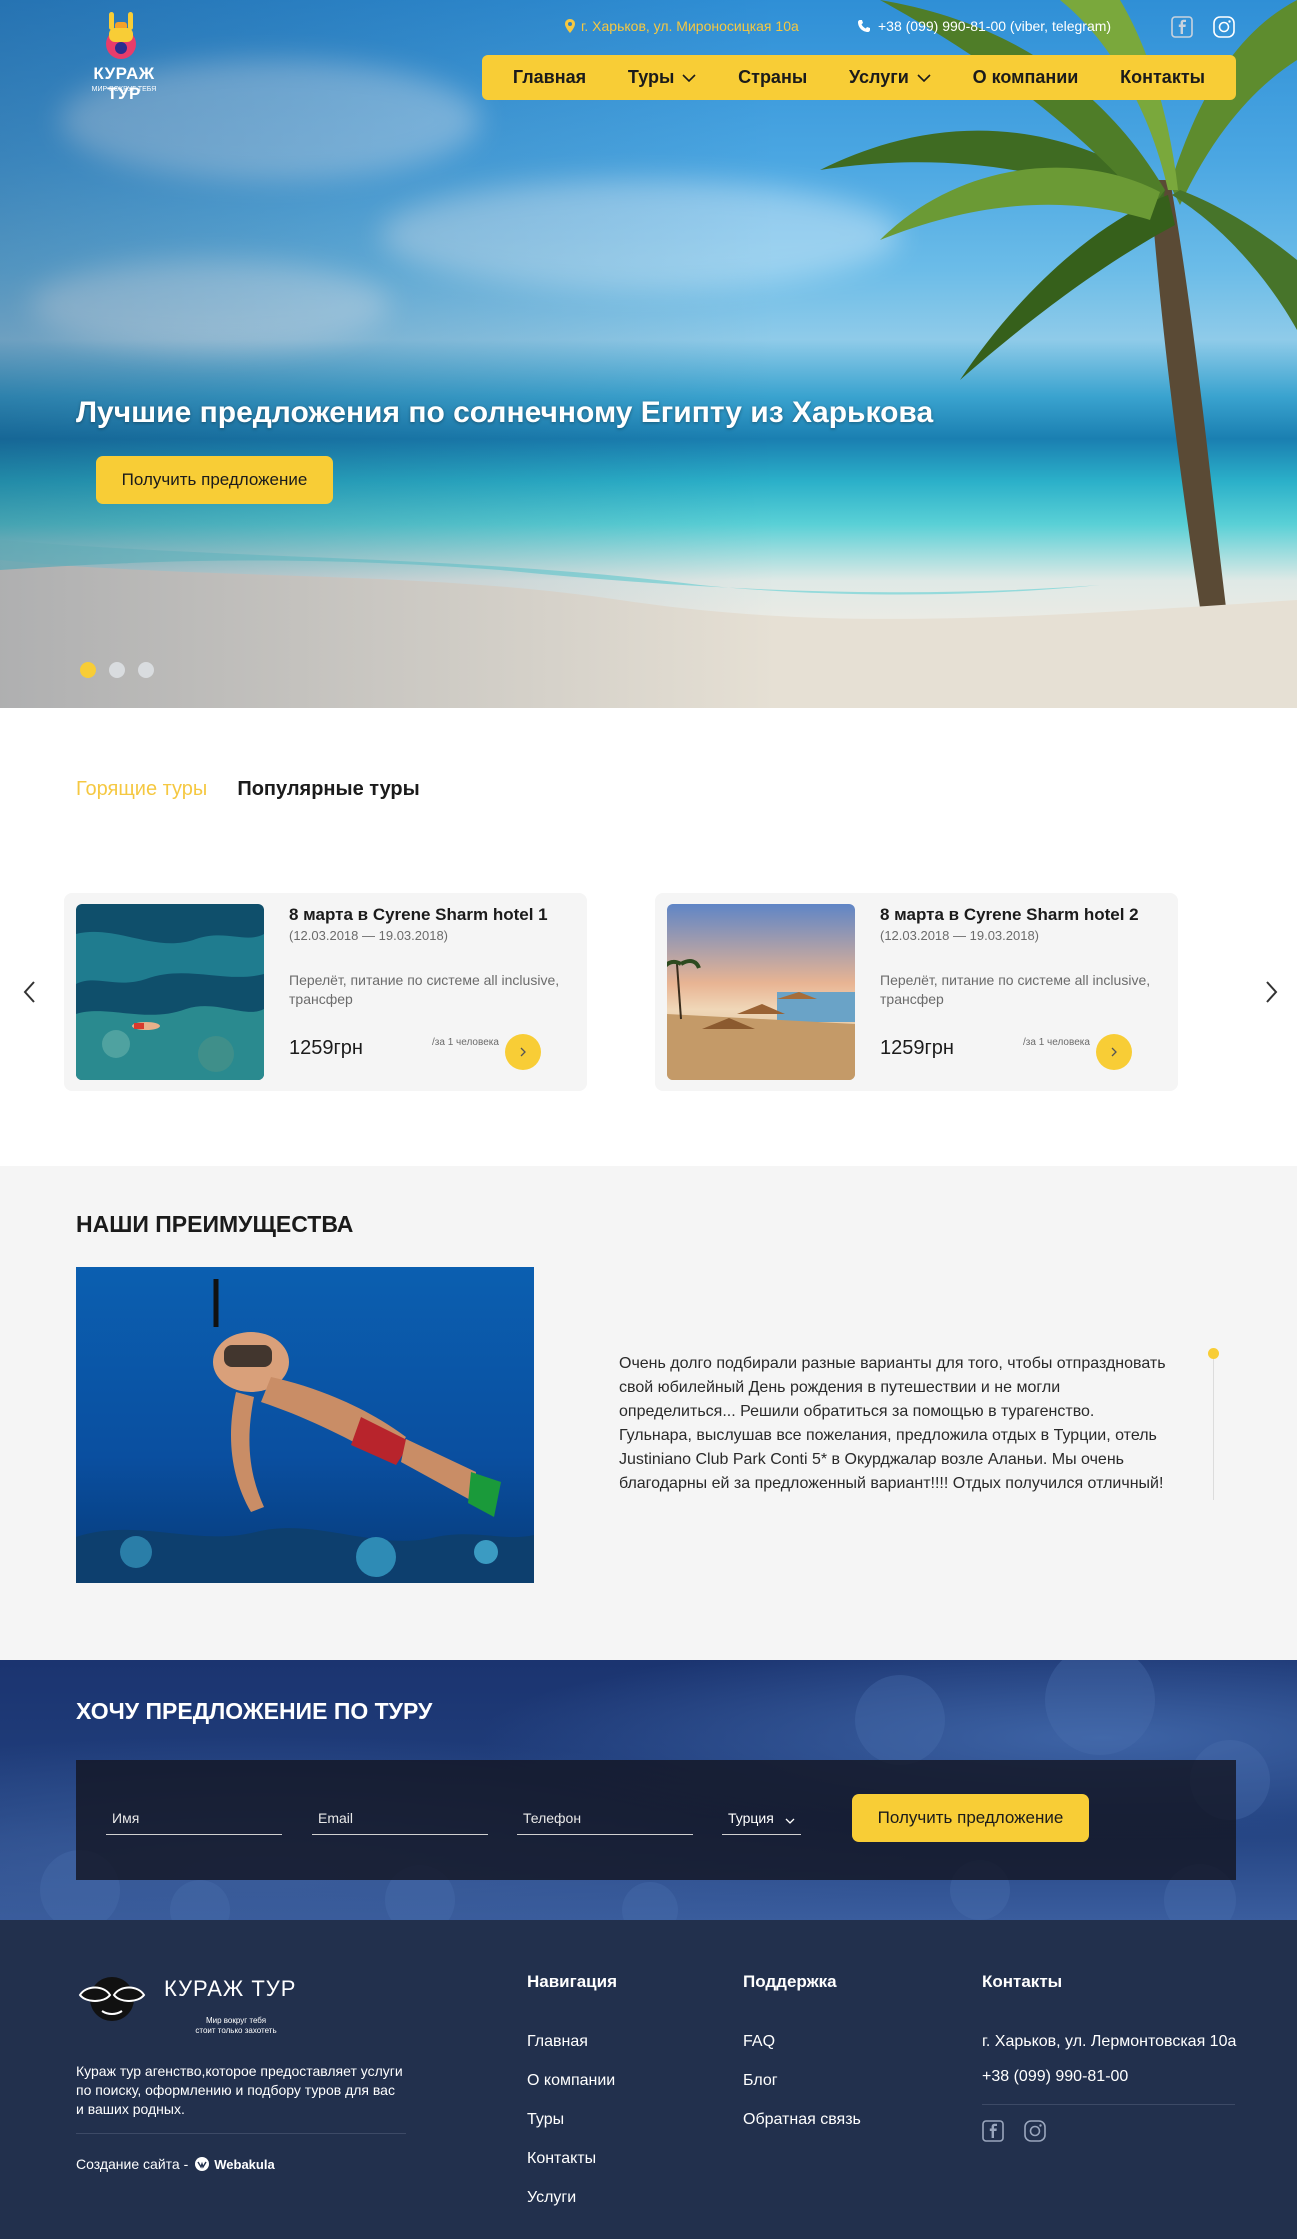 The width and height of the screenshot is (1297, 2239). I want to click on header-address: г. Харьков, ул. Мироносицкая 10а, so click(682, 26).